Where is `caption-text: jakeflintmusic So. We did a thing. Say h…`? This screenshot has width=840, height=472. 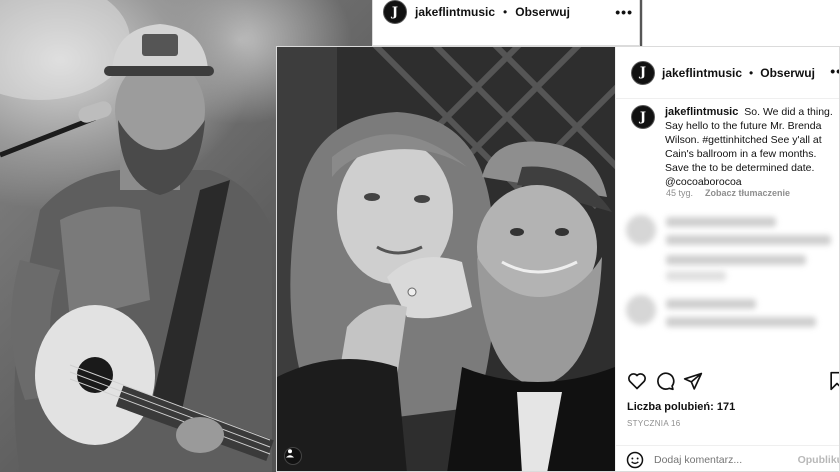 caption-text: jakeflintmusic So. We did a thing. Say h… is located at coordinates (750, 147).